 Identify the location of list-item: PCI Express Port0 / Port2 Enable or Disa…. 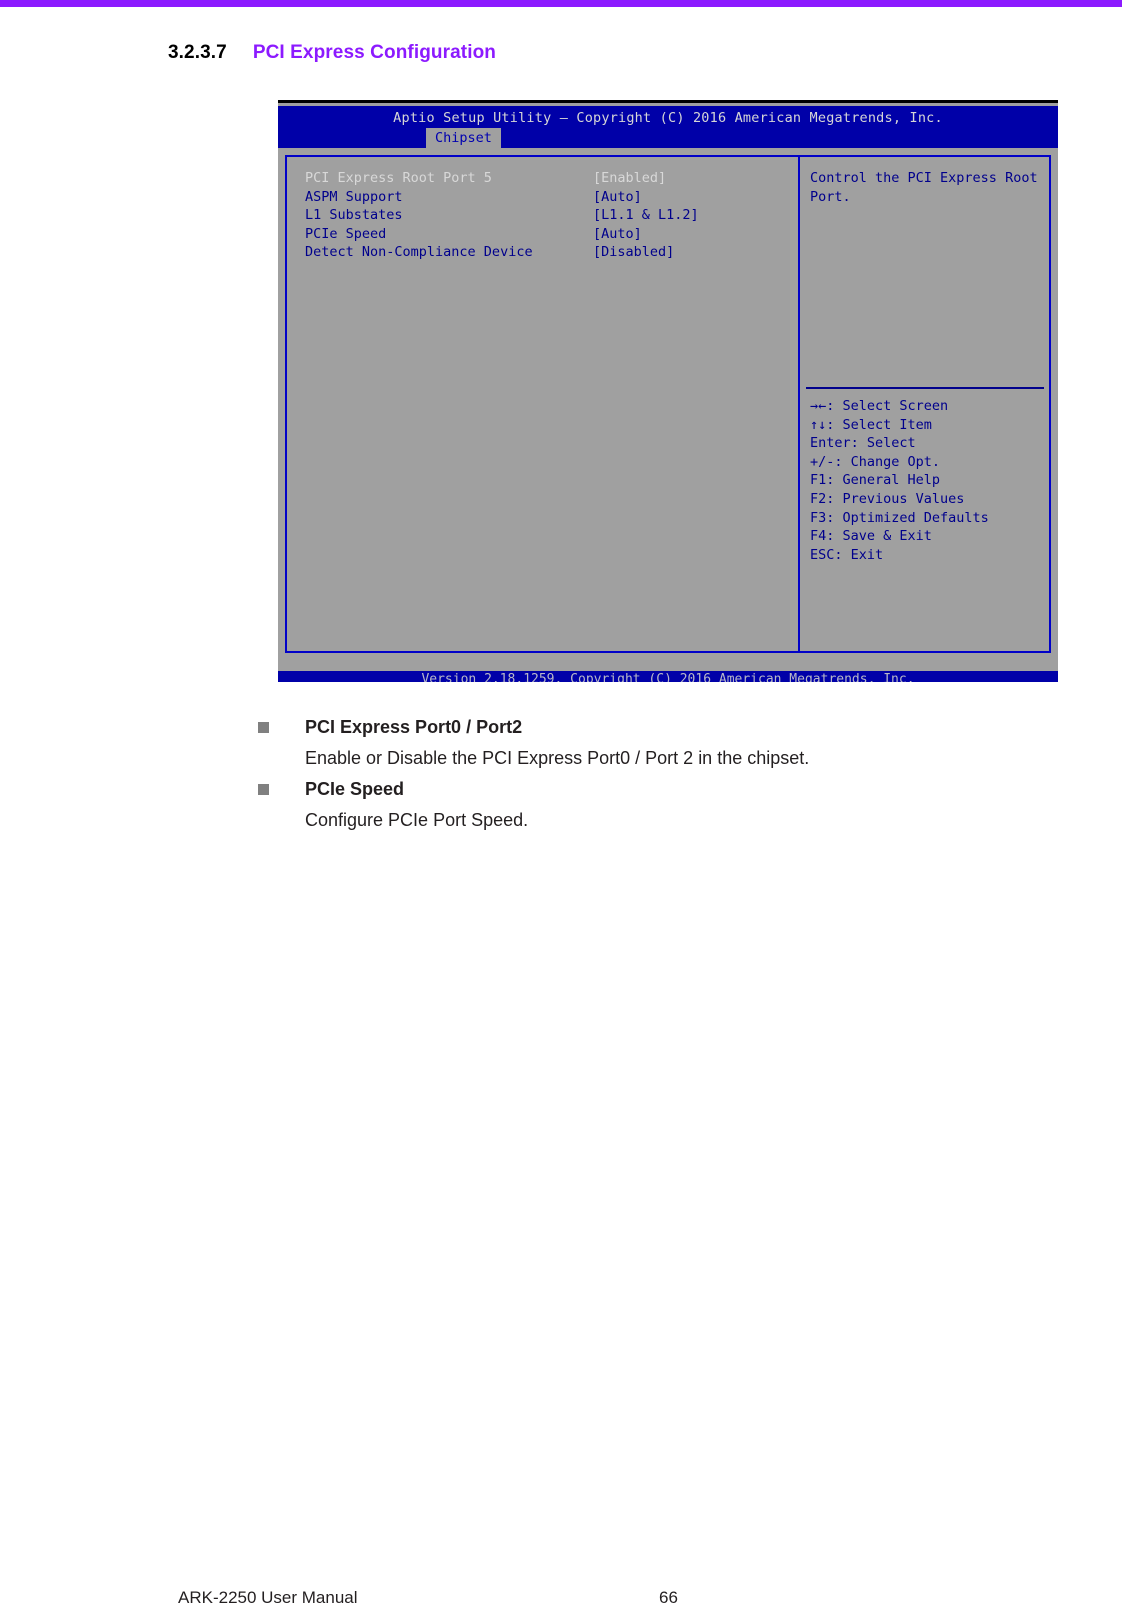
(628, 743).